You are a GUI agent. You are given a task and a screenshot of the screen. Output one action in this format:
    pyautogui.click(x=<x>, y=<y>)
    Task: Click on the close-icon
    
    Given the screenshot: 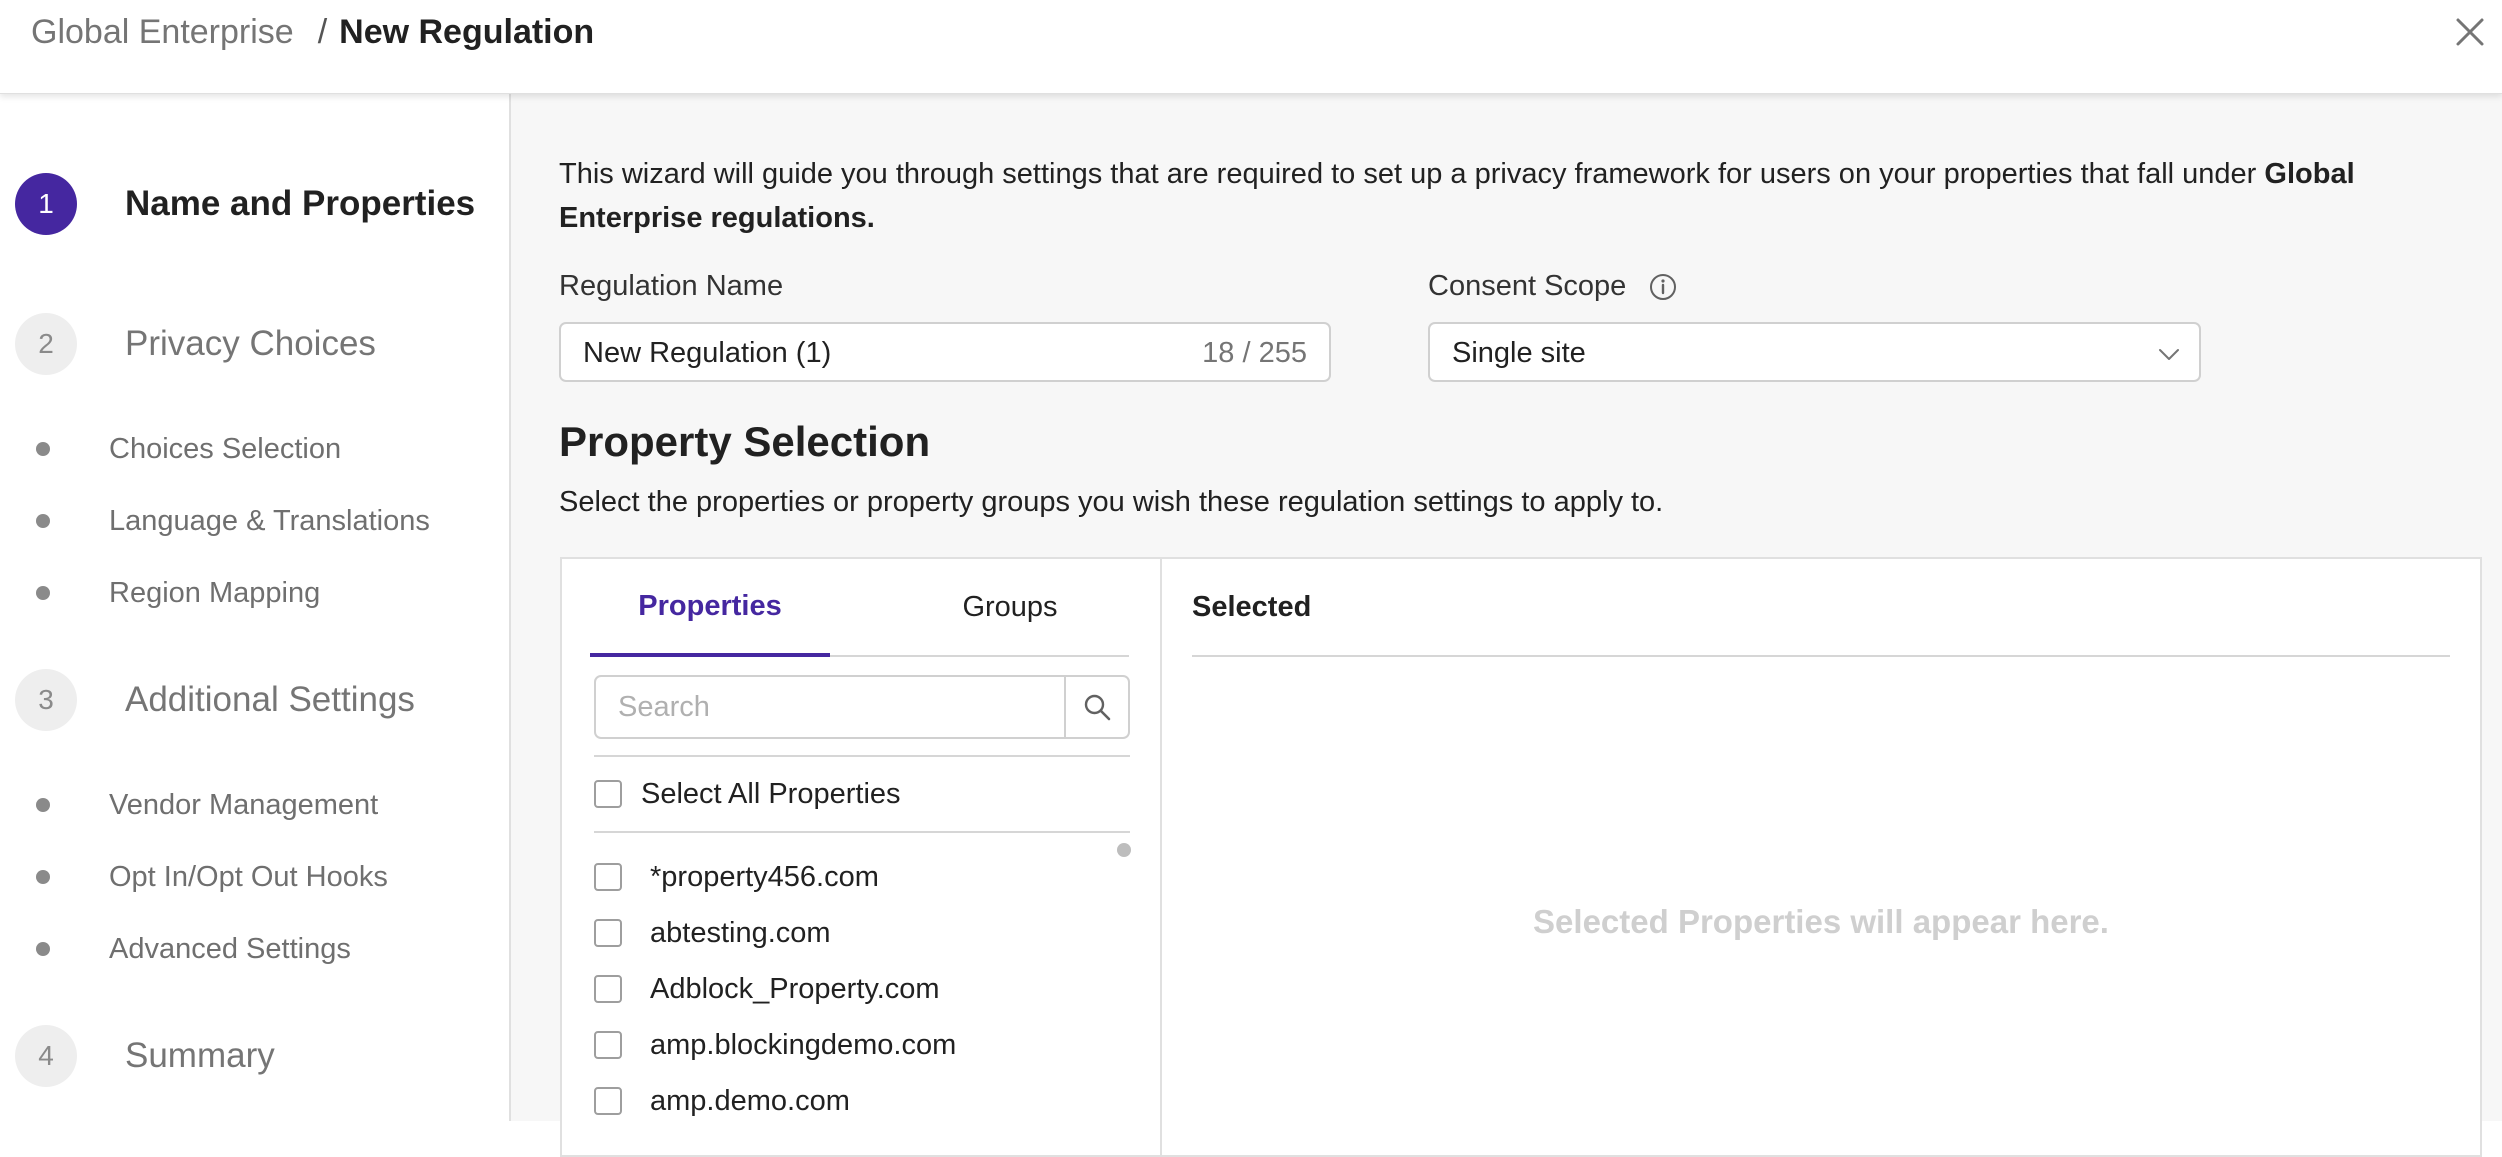 What is the action you would take?
    pyautogui.click(x=2470, y=32)
    